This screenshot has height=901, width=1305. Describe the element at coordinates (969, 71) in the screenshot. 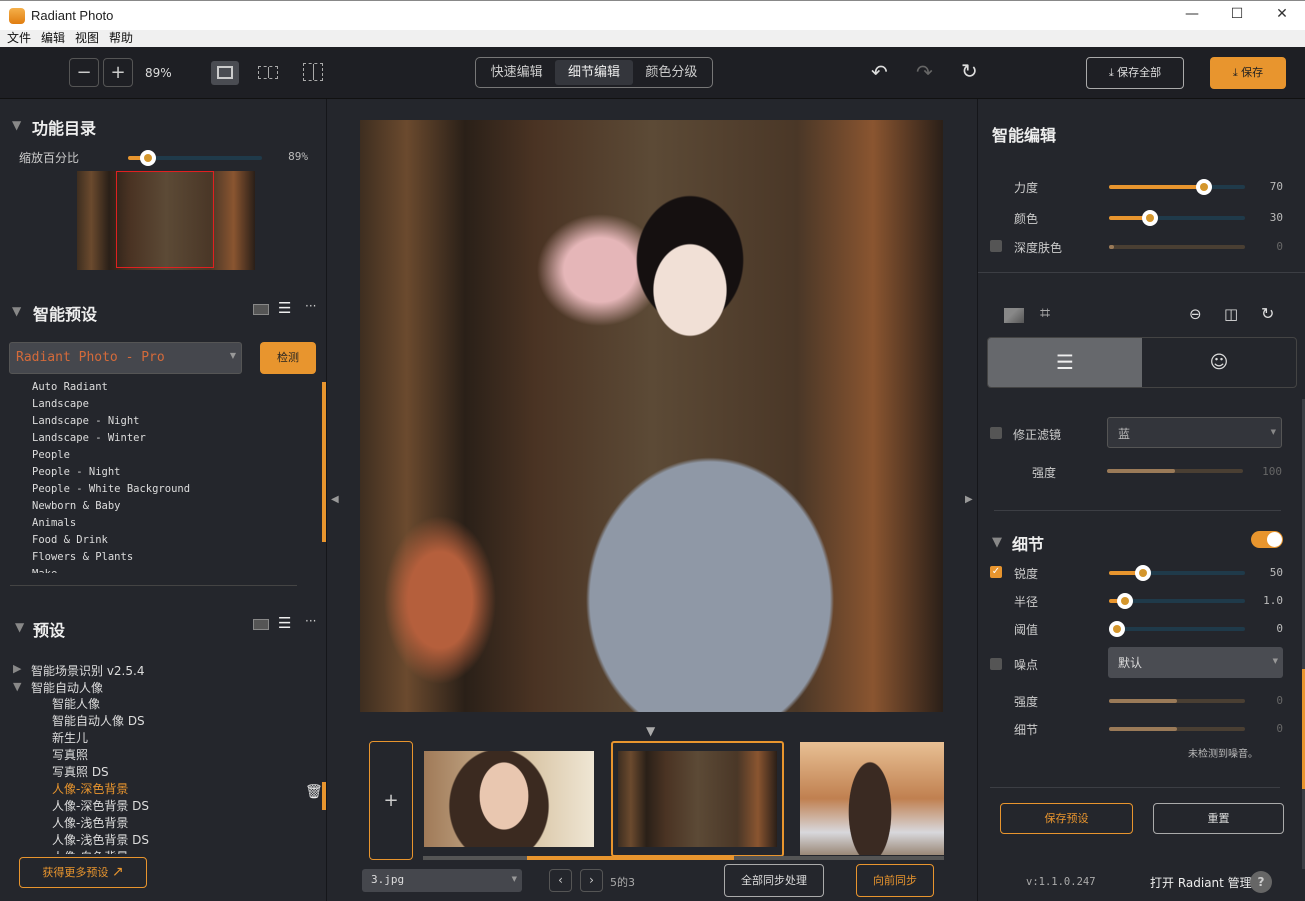

I see `reset-icon: ↻` at that location.